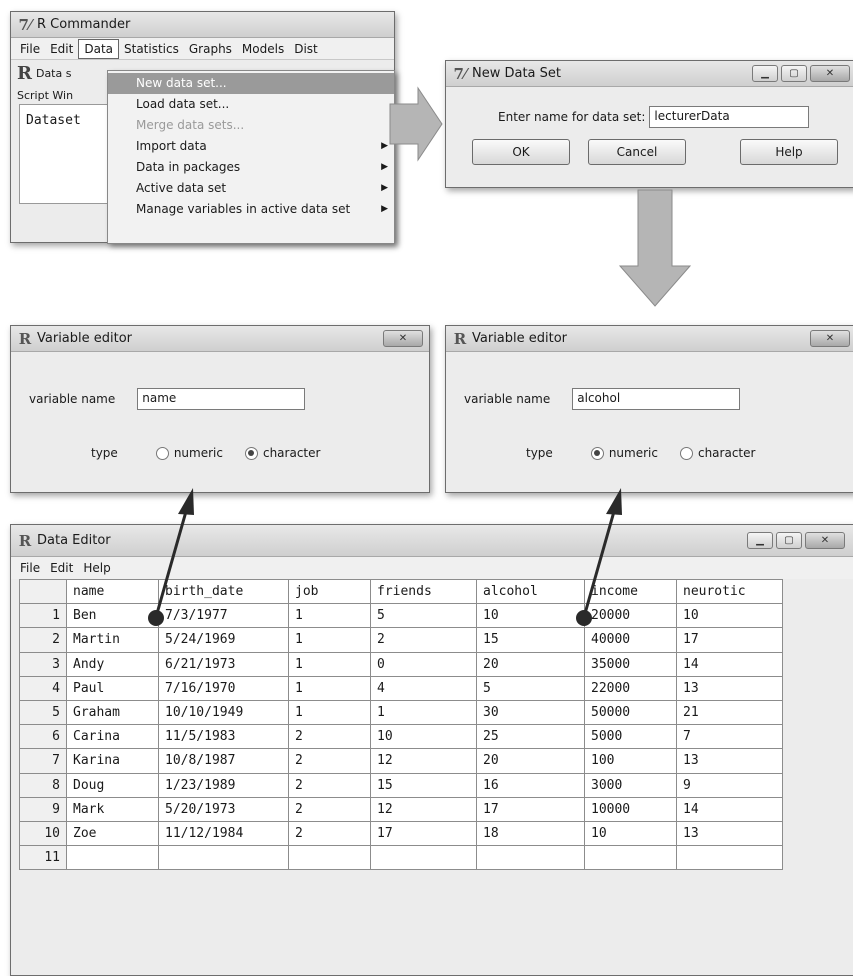 This screenshot has width=853, height=976. I want to click on cell-neurotic, so click(729, 858).